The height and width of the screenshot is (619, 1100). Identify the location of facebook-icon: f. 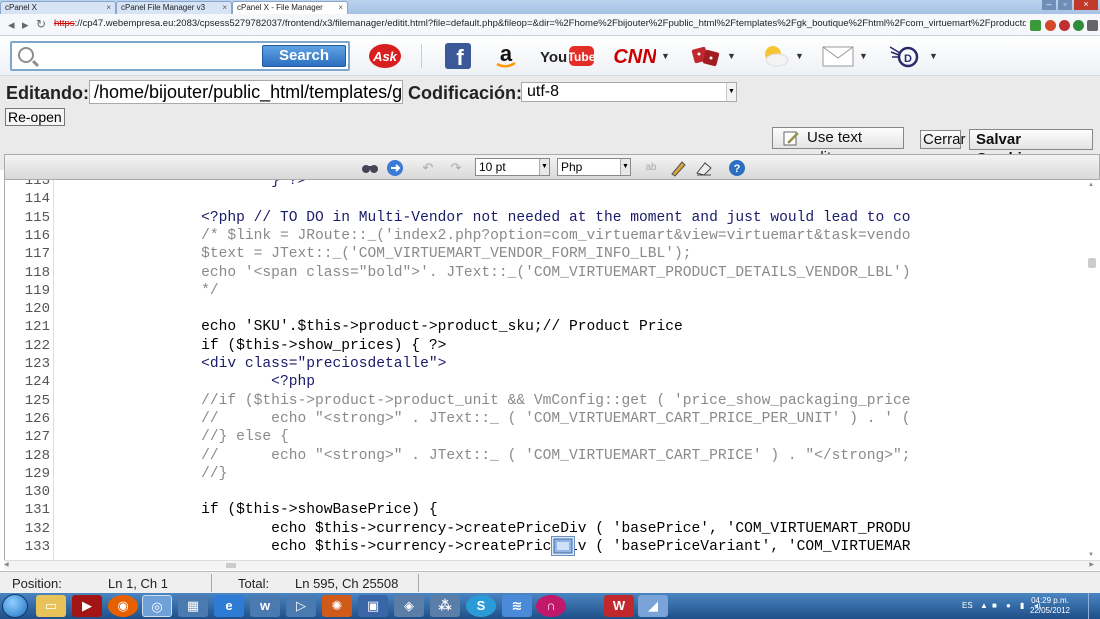
(458, 56).